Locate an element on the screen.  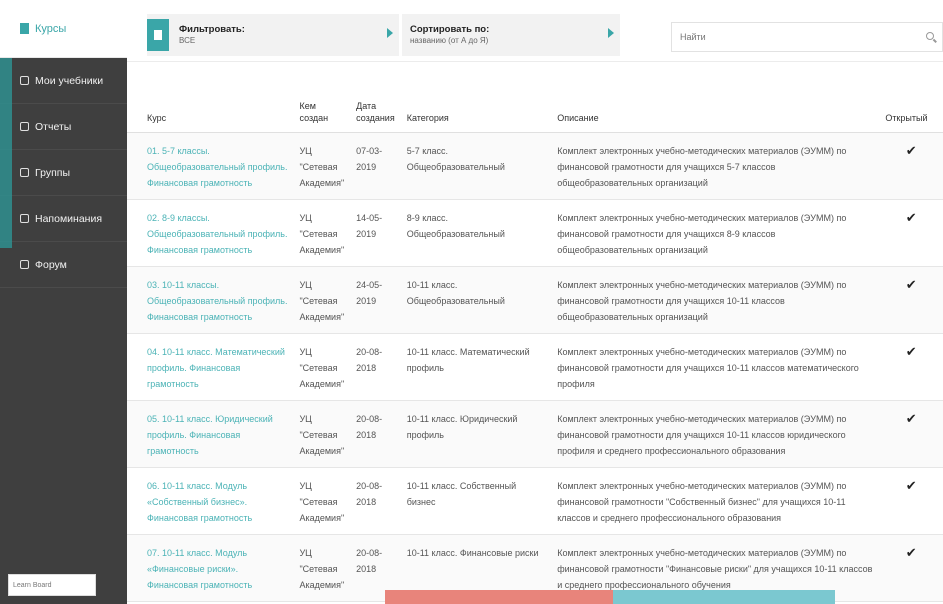
category-cell: 10-11 класс. Юридический профиль is located at coordinates (476, 434).